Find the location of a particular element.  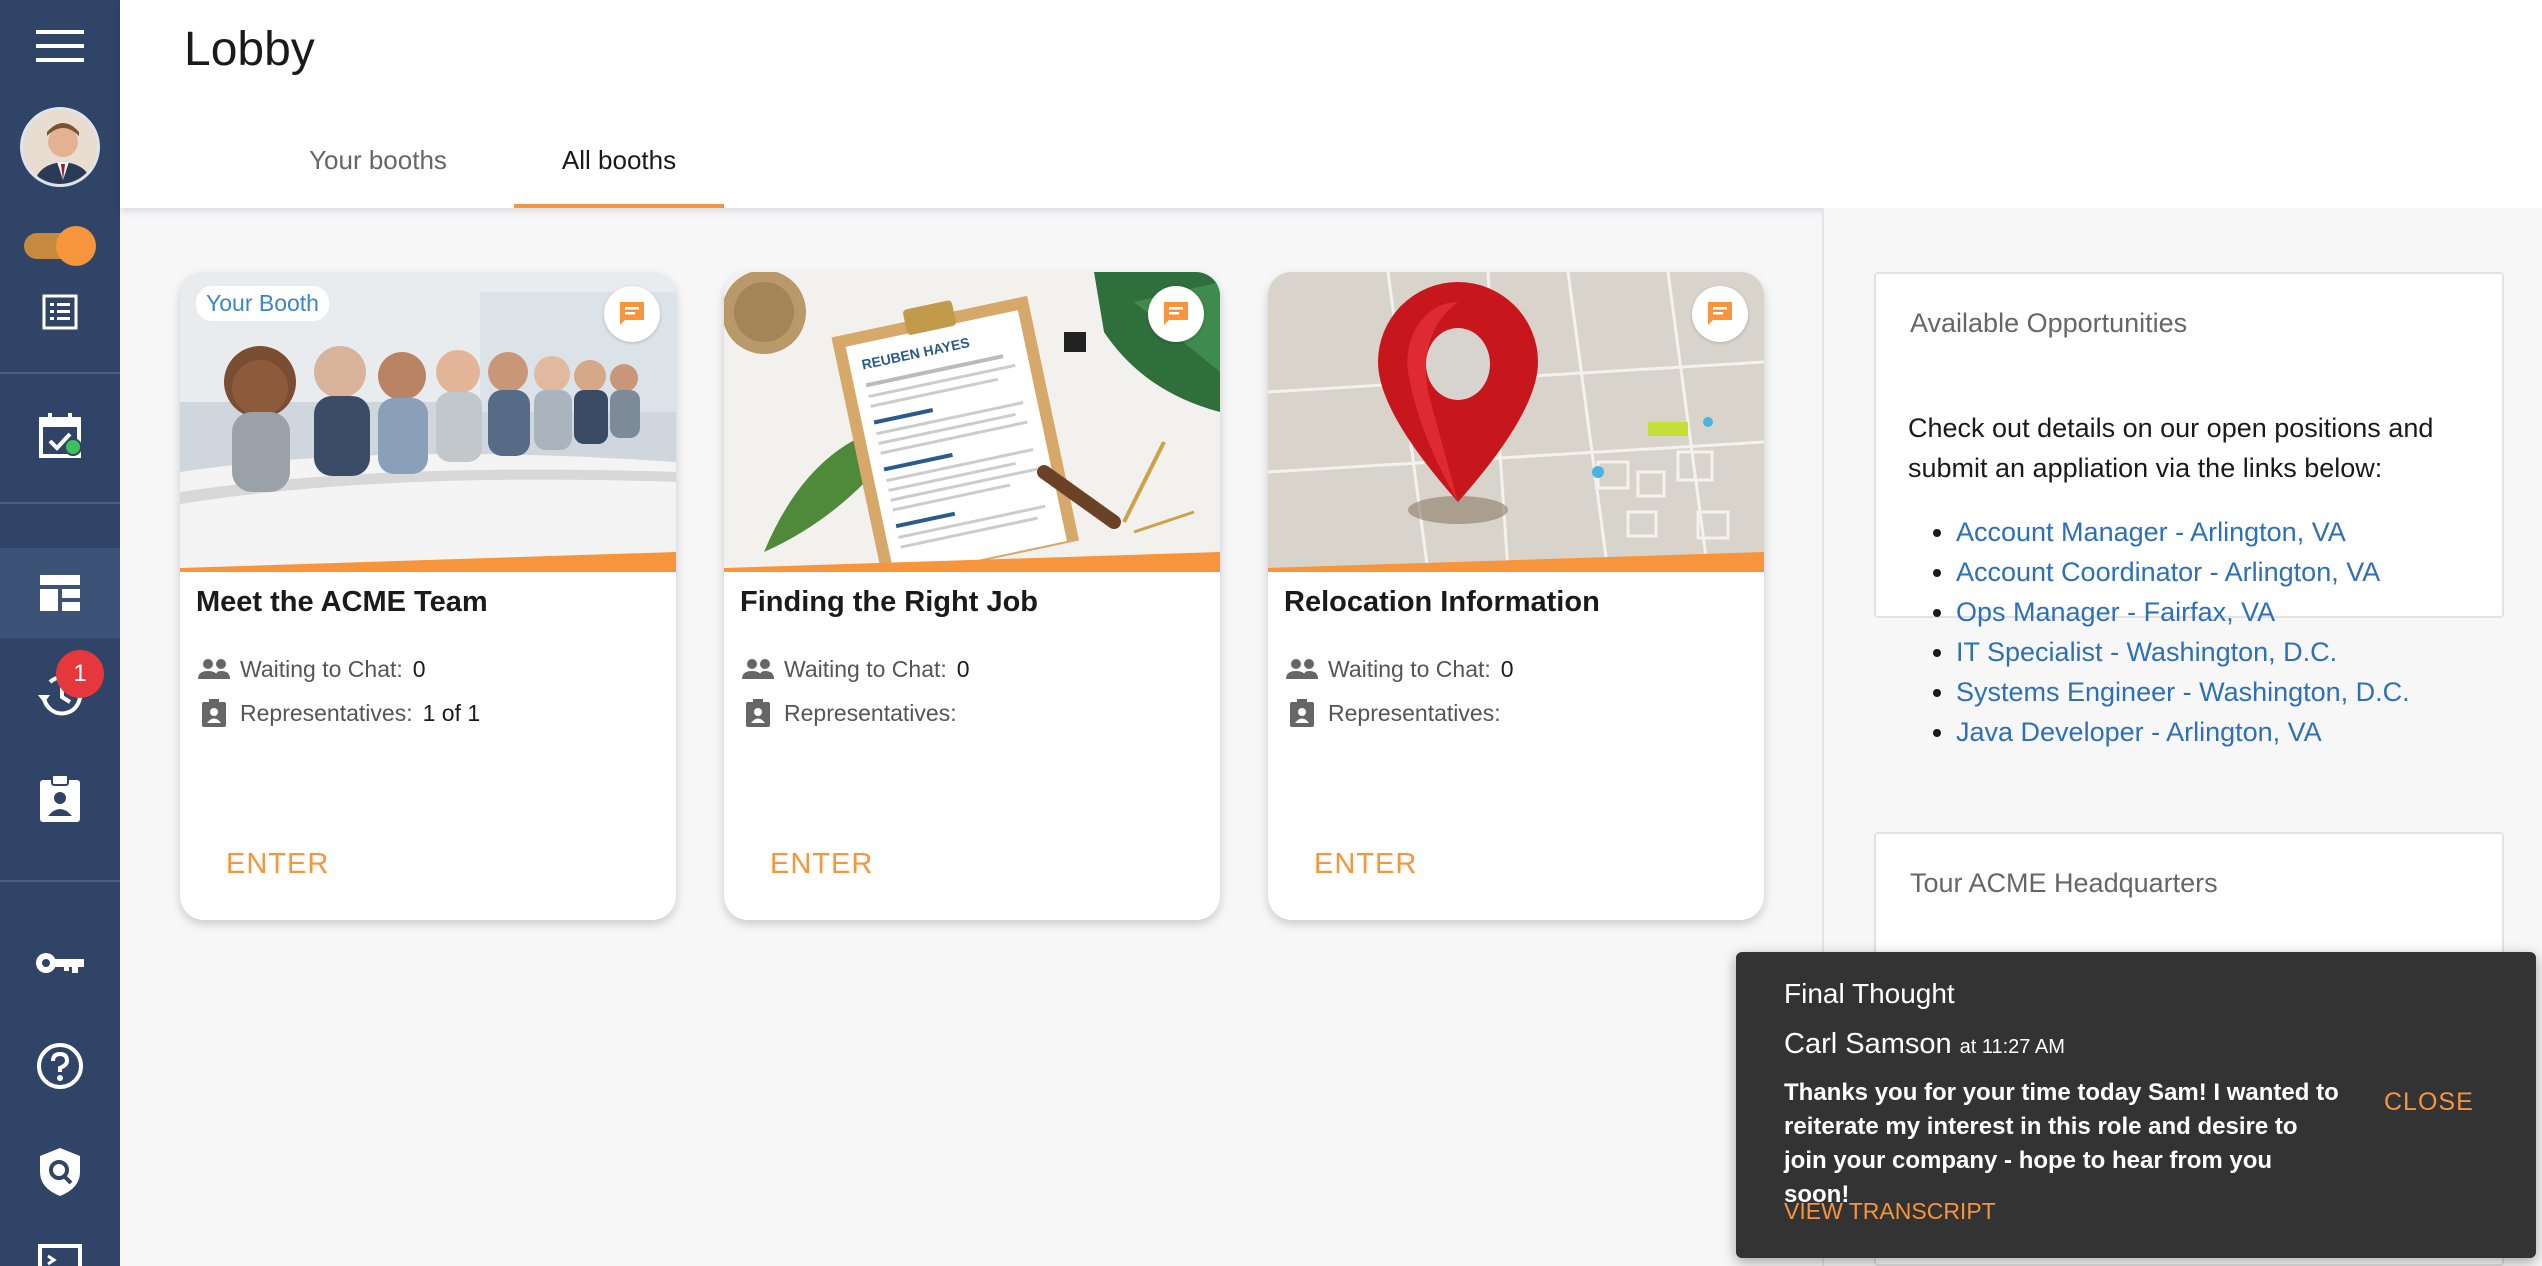

booth-title: Relocation Information is located at coordinates (1442, 602).